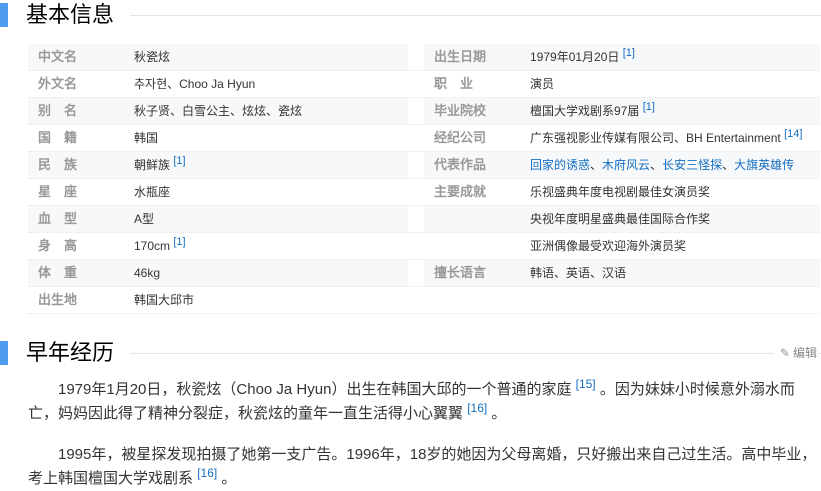 This screenshot has height=491, width=821. I want to click on info-row: 外文名 추자현、Choo Ja Hyun 职 业 演员, so click(424, 84).